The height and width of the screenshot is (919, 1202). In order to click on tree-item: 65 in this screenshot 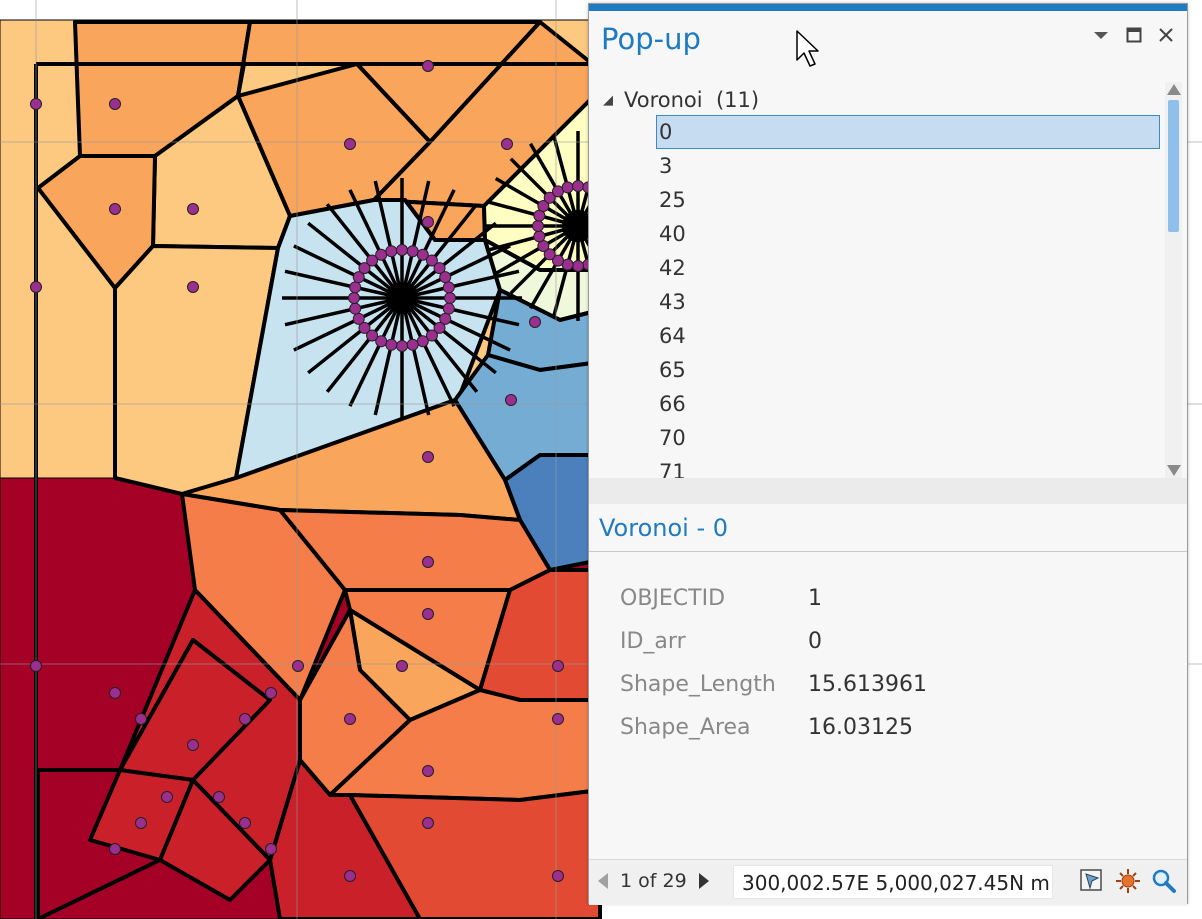, I will do `click(908, 370)`.